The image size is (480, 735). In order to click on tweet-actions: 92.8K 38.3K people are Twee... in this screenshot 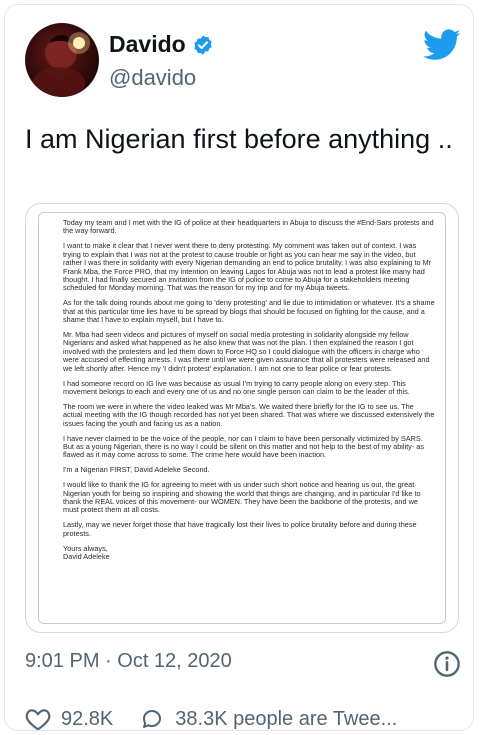, I will do `click(211, 718)`.